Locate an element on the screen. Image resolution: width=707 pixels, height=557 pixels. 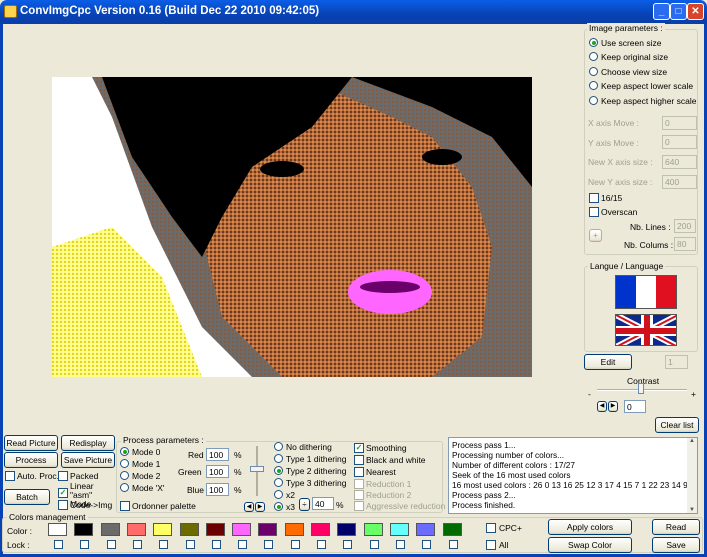
linear-asm-checkbox: ✓ is located at coordinates (63, 493).